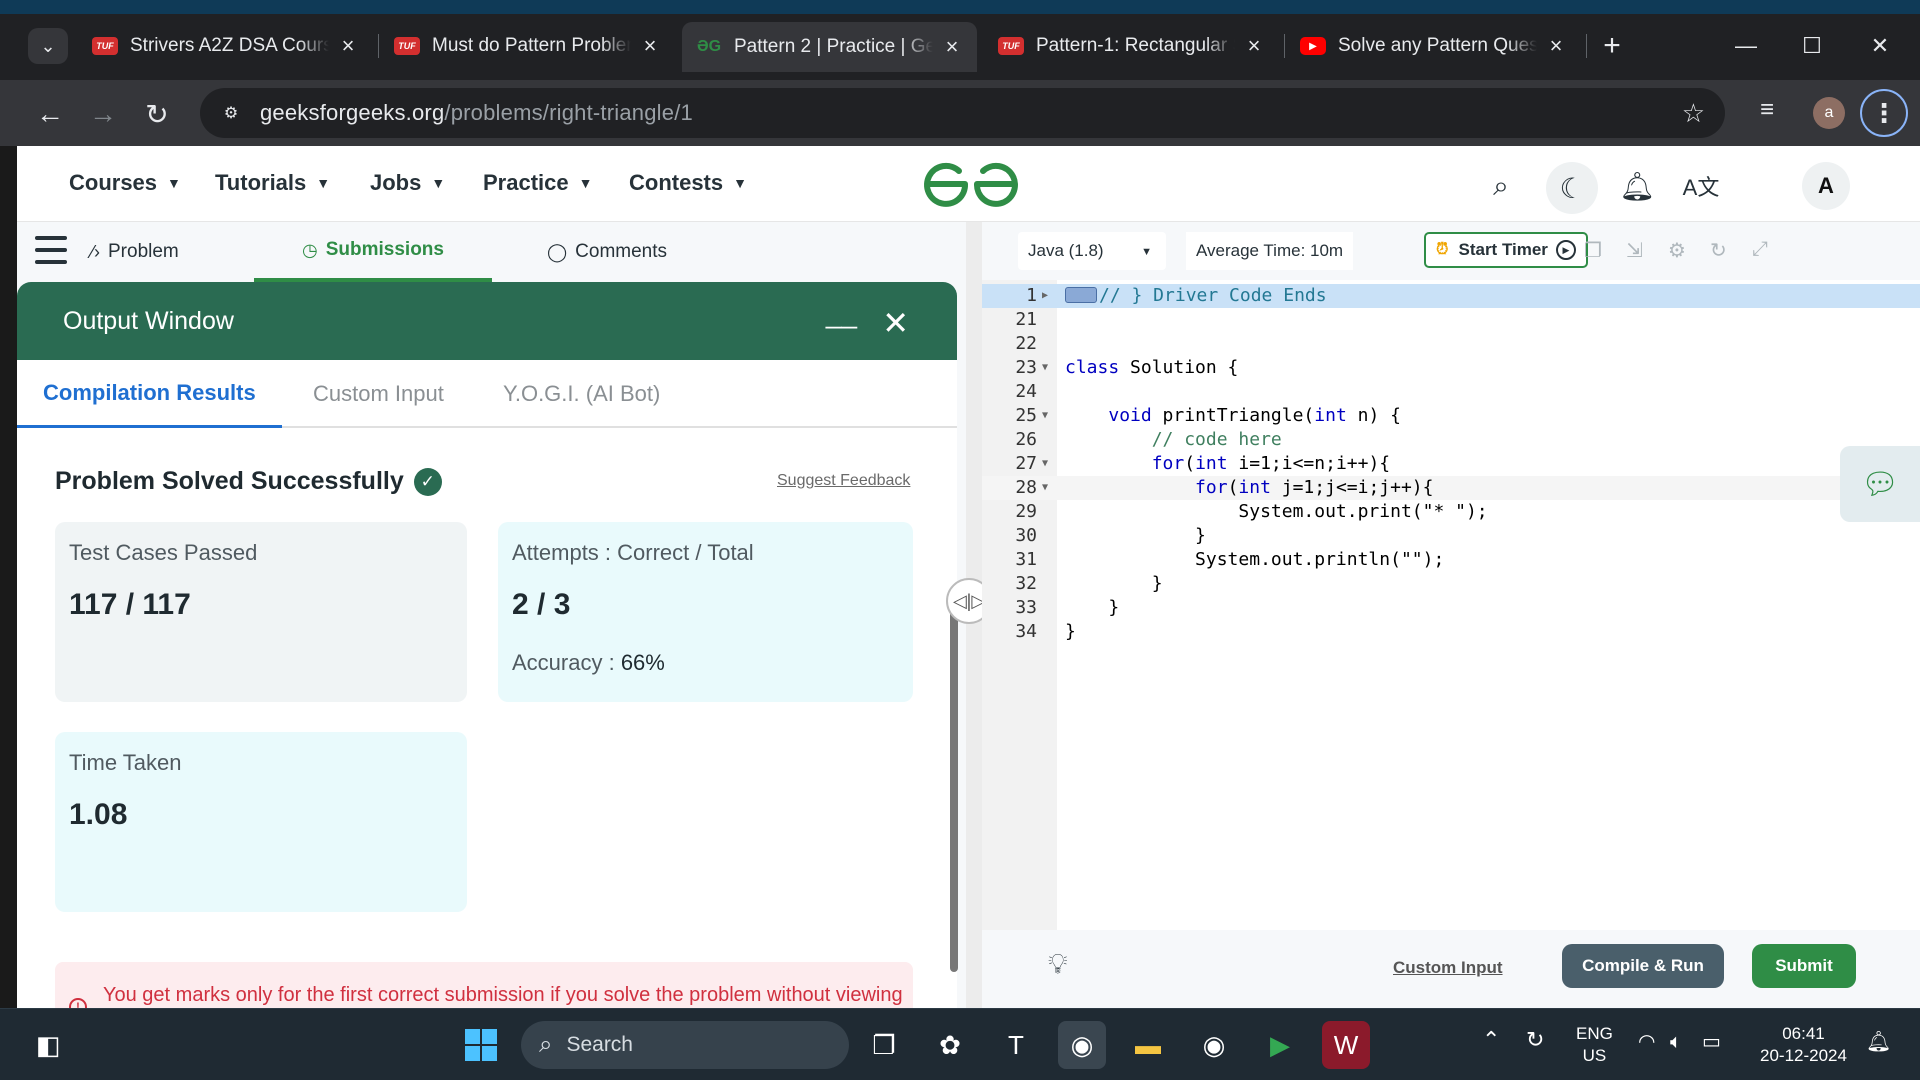  What do you see at coordinates (1451, 488) in the screenshot?
I see `code-line: 28 ▼ for(int j=1;j<=i;j++){` at bounding box center [1451, 488].